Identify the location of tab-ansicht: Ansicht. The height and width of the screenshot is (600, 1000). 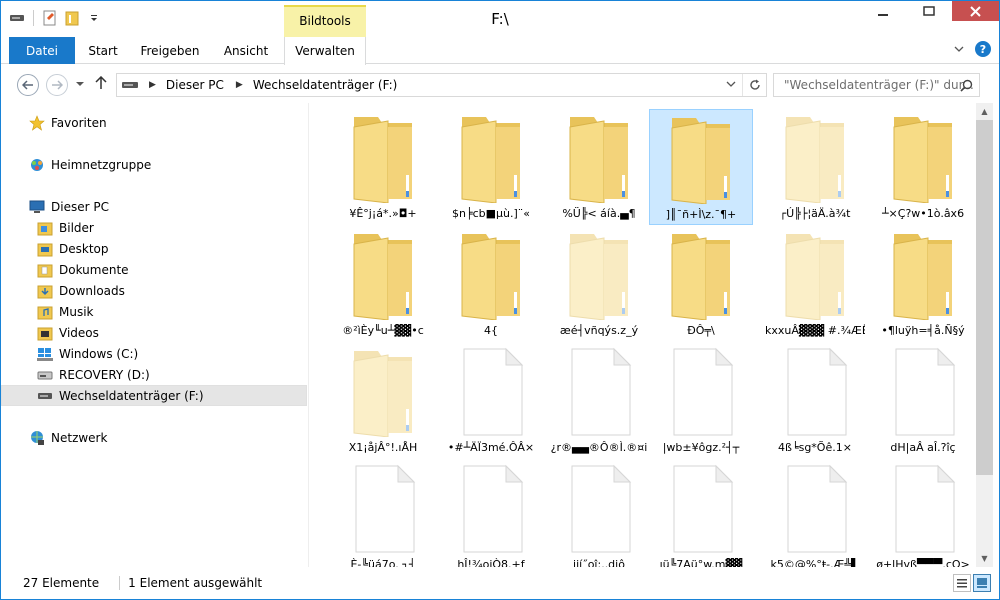
(246, 50).